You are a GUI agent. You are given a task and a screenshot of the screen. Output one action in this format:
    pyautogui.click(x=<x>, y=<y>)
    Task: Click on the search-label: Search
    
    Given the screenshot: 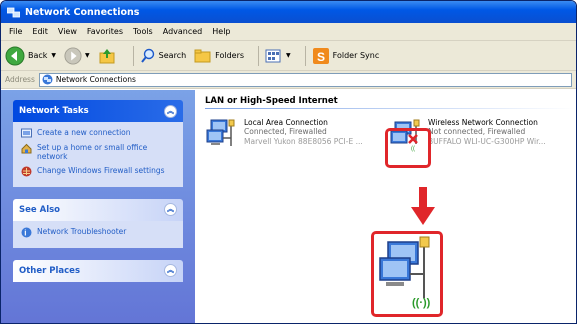 What is the action you would take?
    pyautogui.click(x=172, y=55)
    